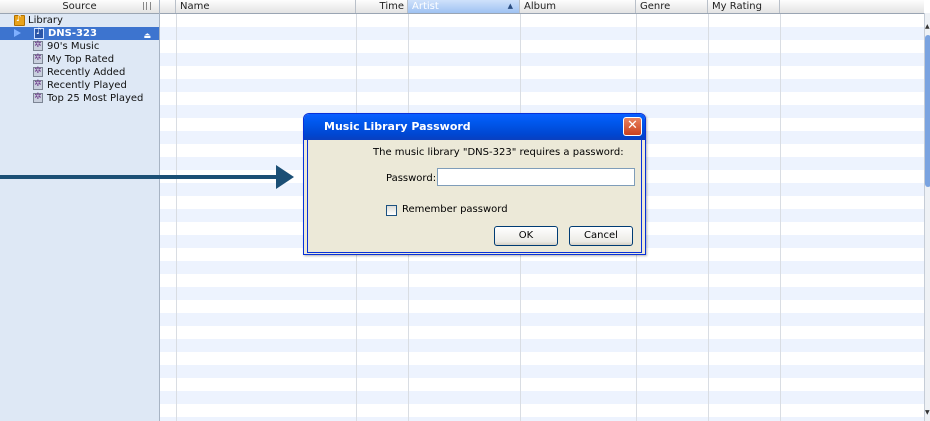 The image size is (930, 421). What do you see at coordinates (927, 111) in the screenshot?
I see `scrollbar-thumb` at bounding box center [927, 111].